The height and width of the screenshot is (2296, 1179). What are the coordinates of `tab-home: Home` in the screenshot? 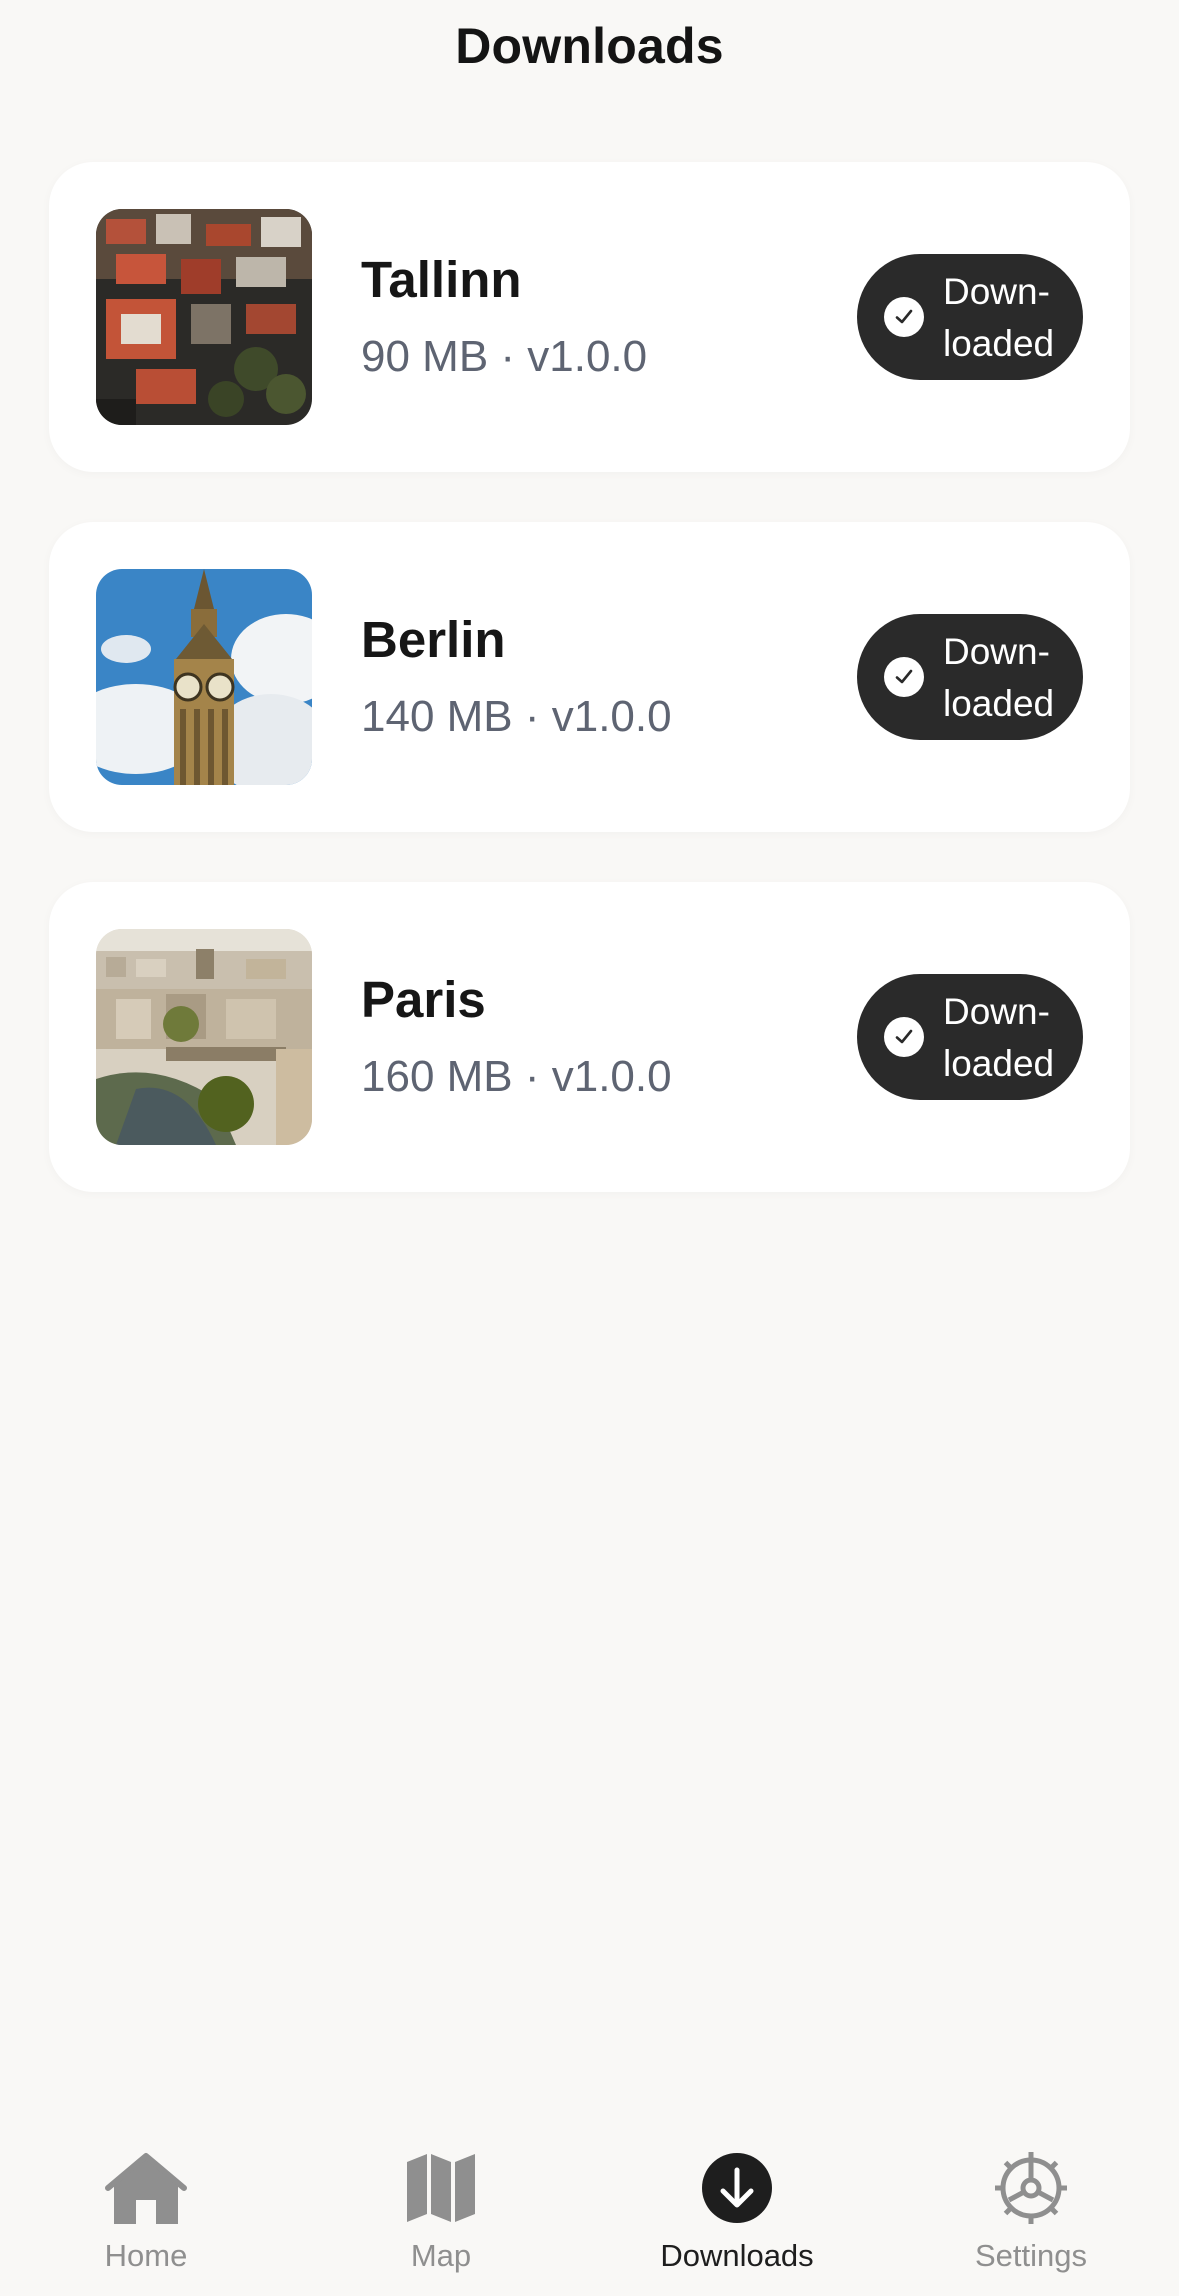 It's located at (146, 2208).